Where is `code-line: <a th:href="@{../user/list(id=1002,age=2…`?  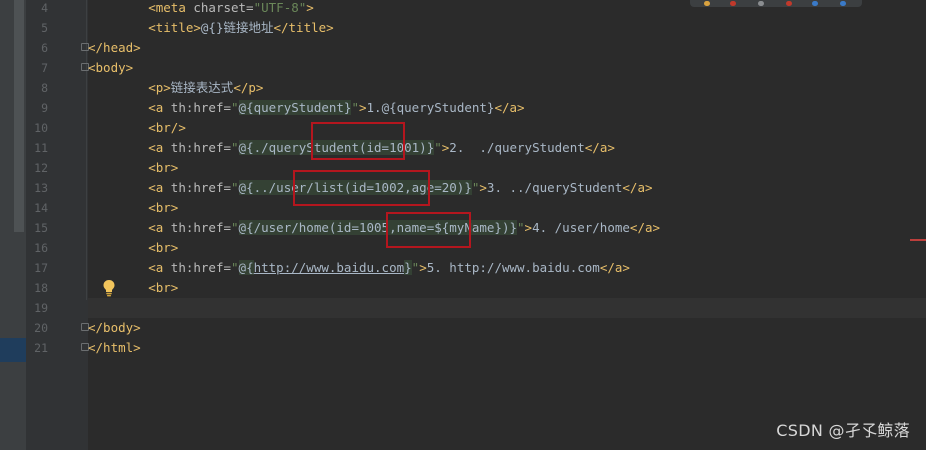 code-line: <a th:href="@{../user/list(id=1002,age=2… is located at coordinates (507, 188).